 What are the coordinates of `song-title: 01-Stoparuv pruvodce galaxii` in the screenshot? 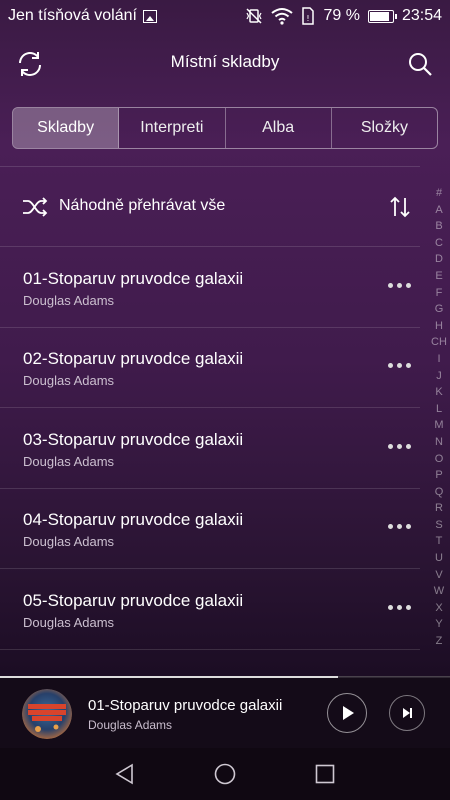 It's located at (133, 278).